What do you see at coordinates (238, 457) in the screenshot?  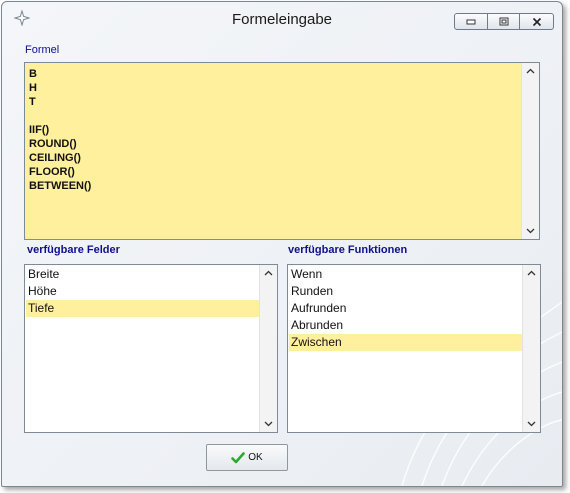 I see `checkmark-icon` at bounding box center [238, 457].